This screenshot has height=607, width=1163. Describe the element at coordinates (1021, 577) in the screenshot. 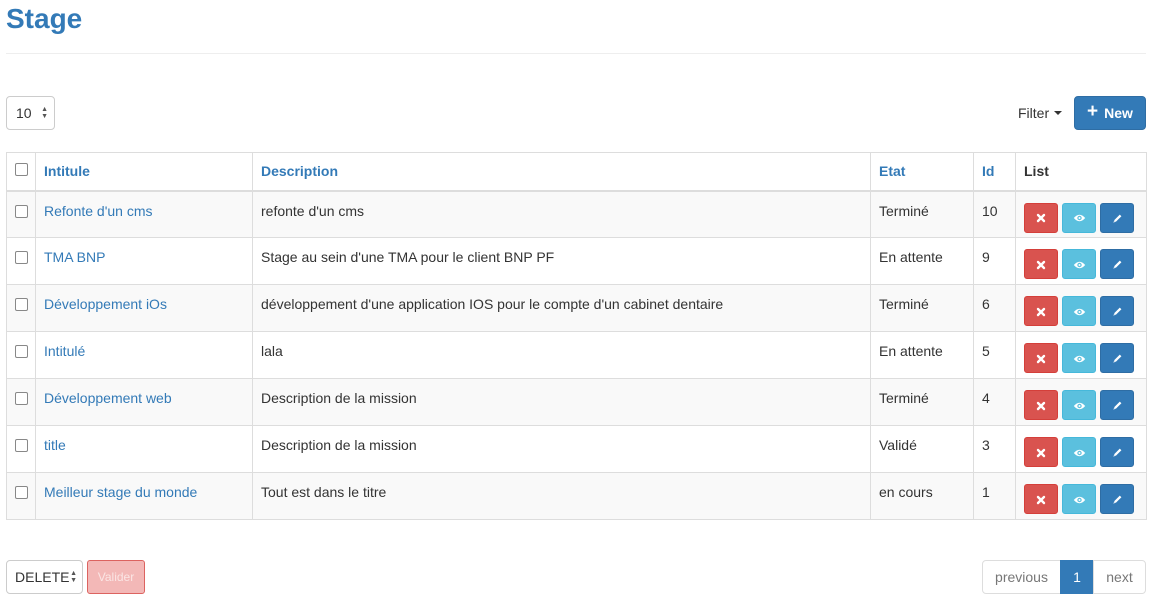

I see `previous-page-button: previous` at that location.